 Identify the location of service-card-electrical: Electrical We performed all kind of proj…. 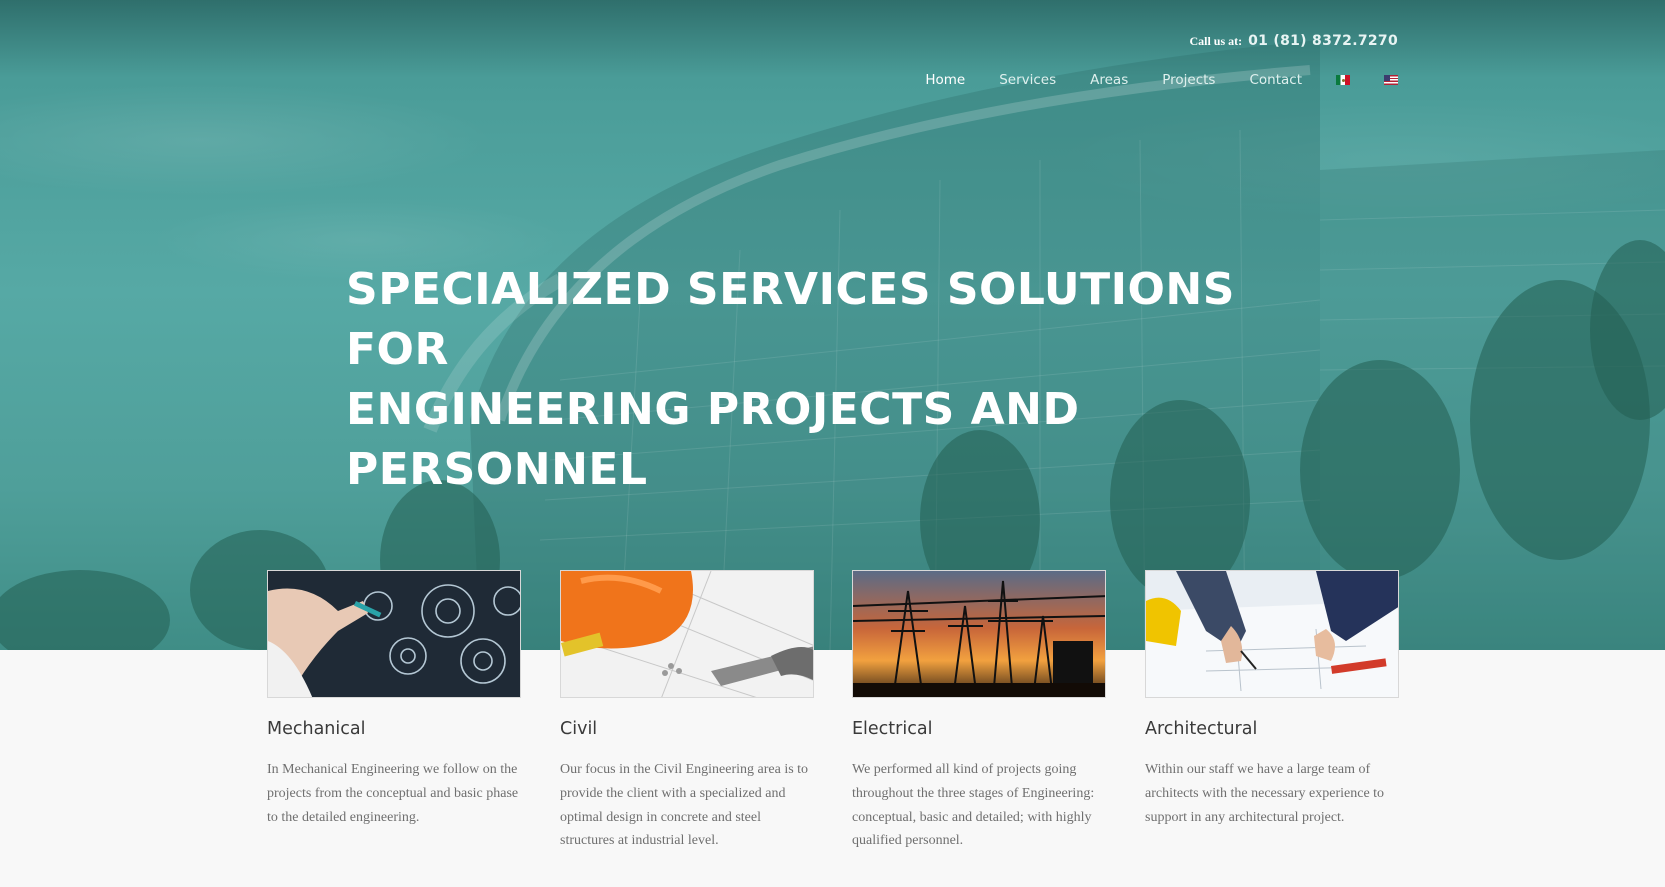
(979, 711).